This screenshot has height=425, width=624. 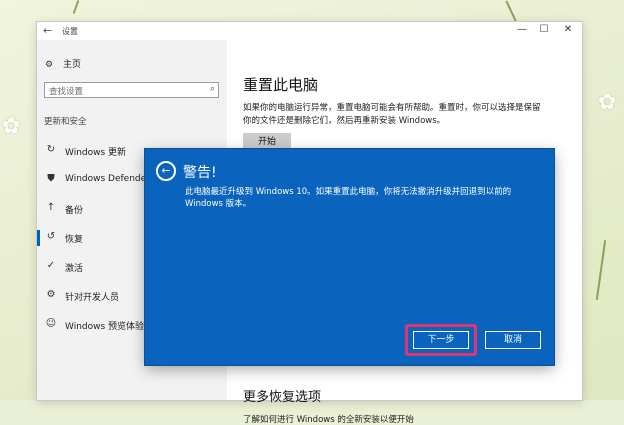 What do you see at coordinates (70, 31) in the screenshot?
I see `window-title: 设置` at bounding box center [70, 31].